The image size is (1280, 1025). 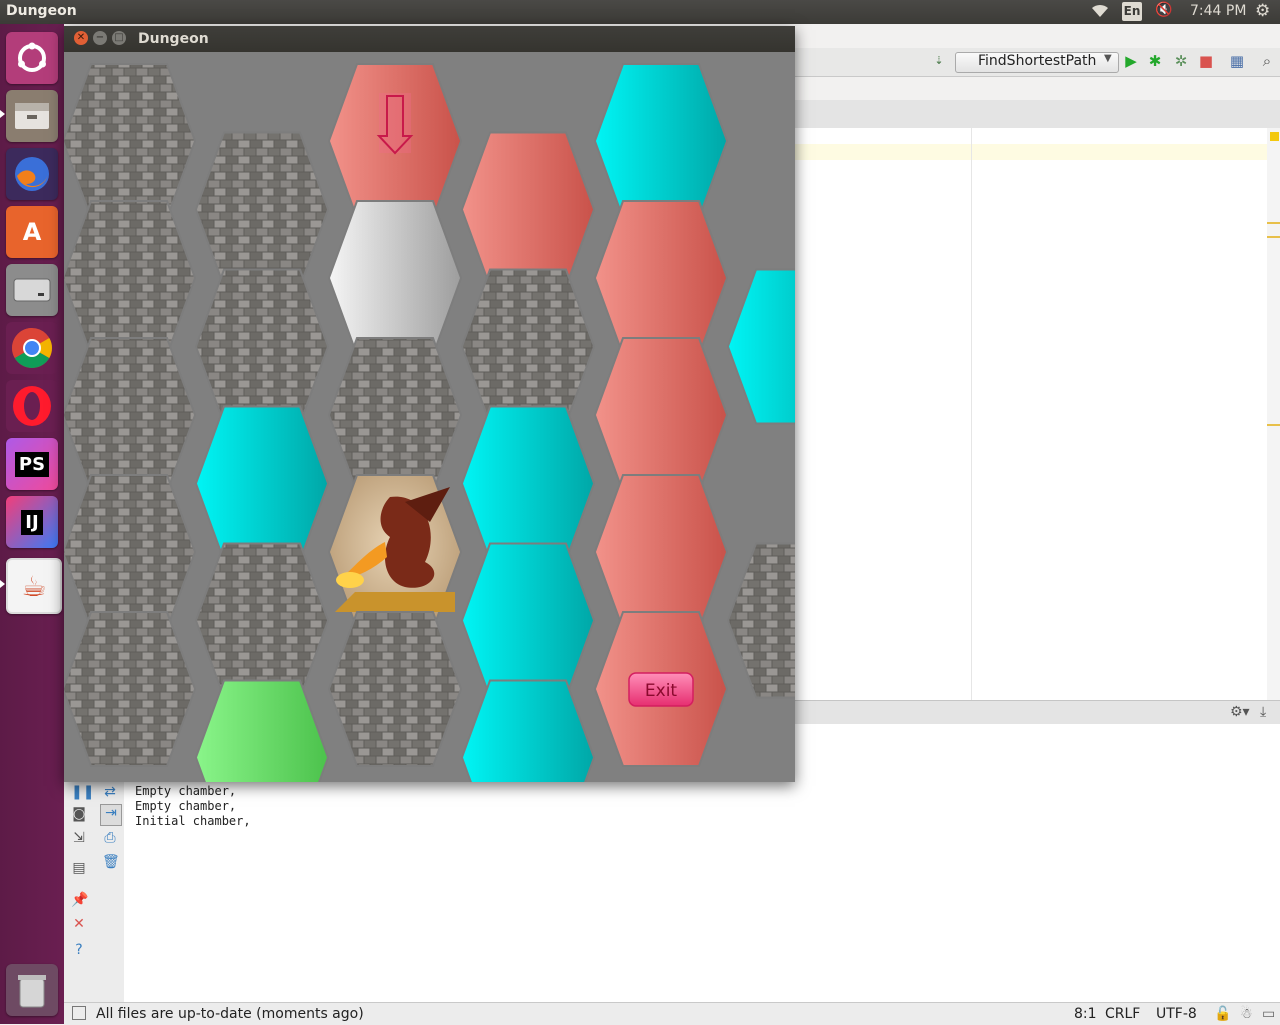 I want to click on right-margin-guide, so click(x=971, y=414).